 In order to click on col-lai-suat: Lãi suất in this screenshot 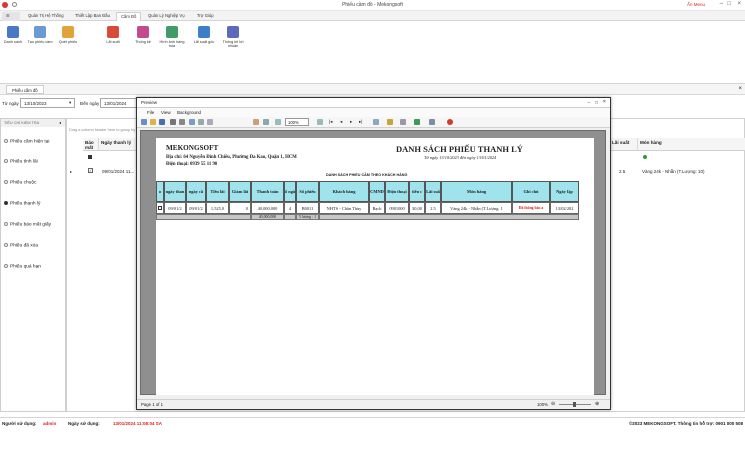, I will do `click(624, 144)`.